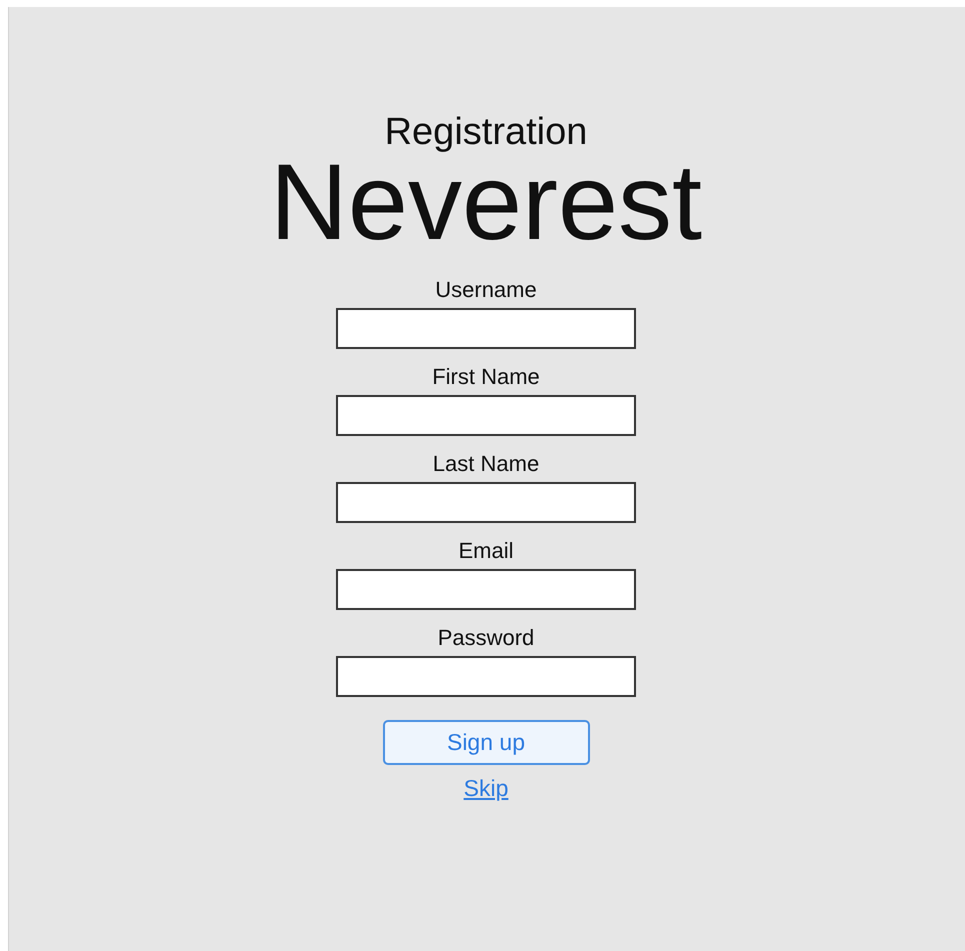 This screenshot has width=965, height=951. What do you see at coordinates (486, 742) in the screenshot?
I see `sign-up-button: Sign up` at bounding box center [486, 742].